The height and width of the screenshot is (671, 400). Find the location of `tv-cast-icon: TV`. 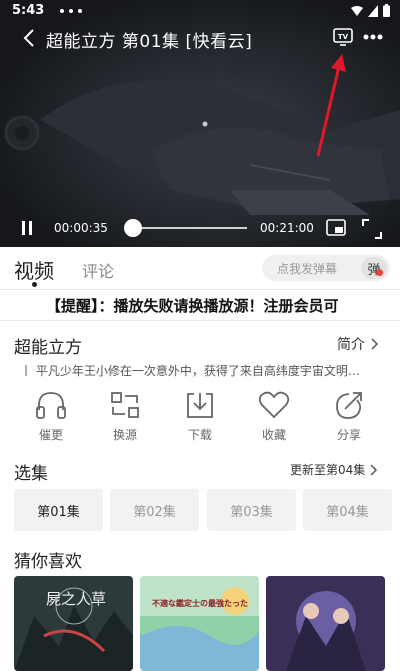

tv-cast-icon: TV is located at coordinates (343, 37).